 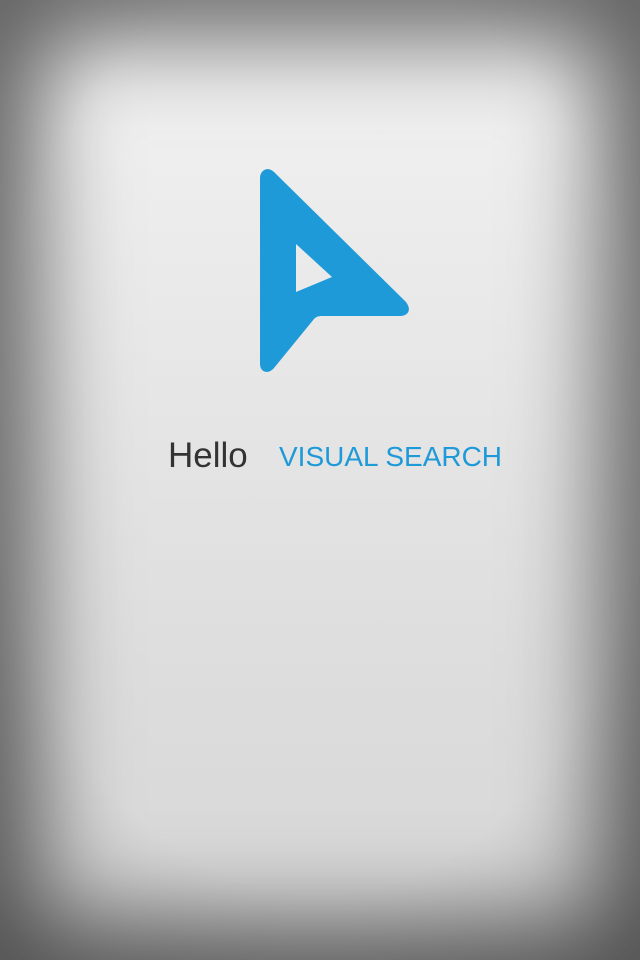 I want to click on visual-search-arrow-icon, so click(x=334, y=271).